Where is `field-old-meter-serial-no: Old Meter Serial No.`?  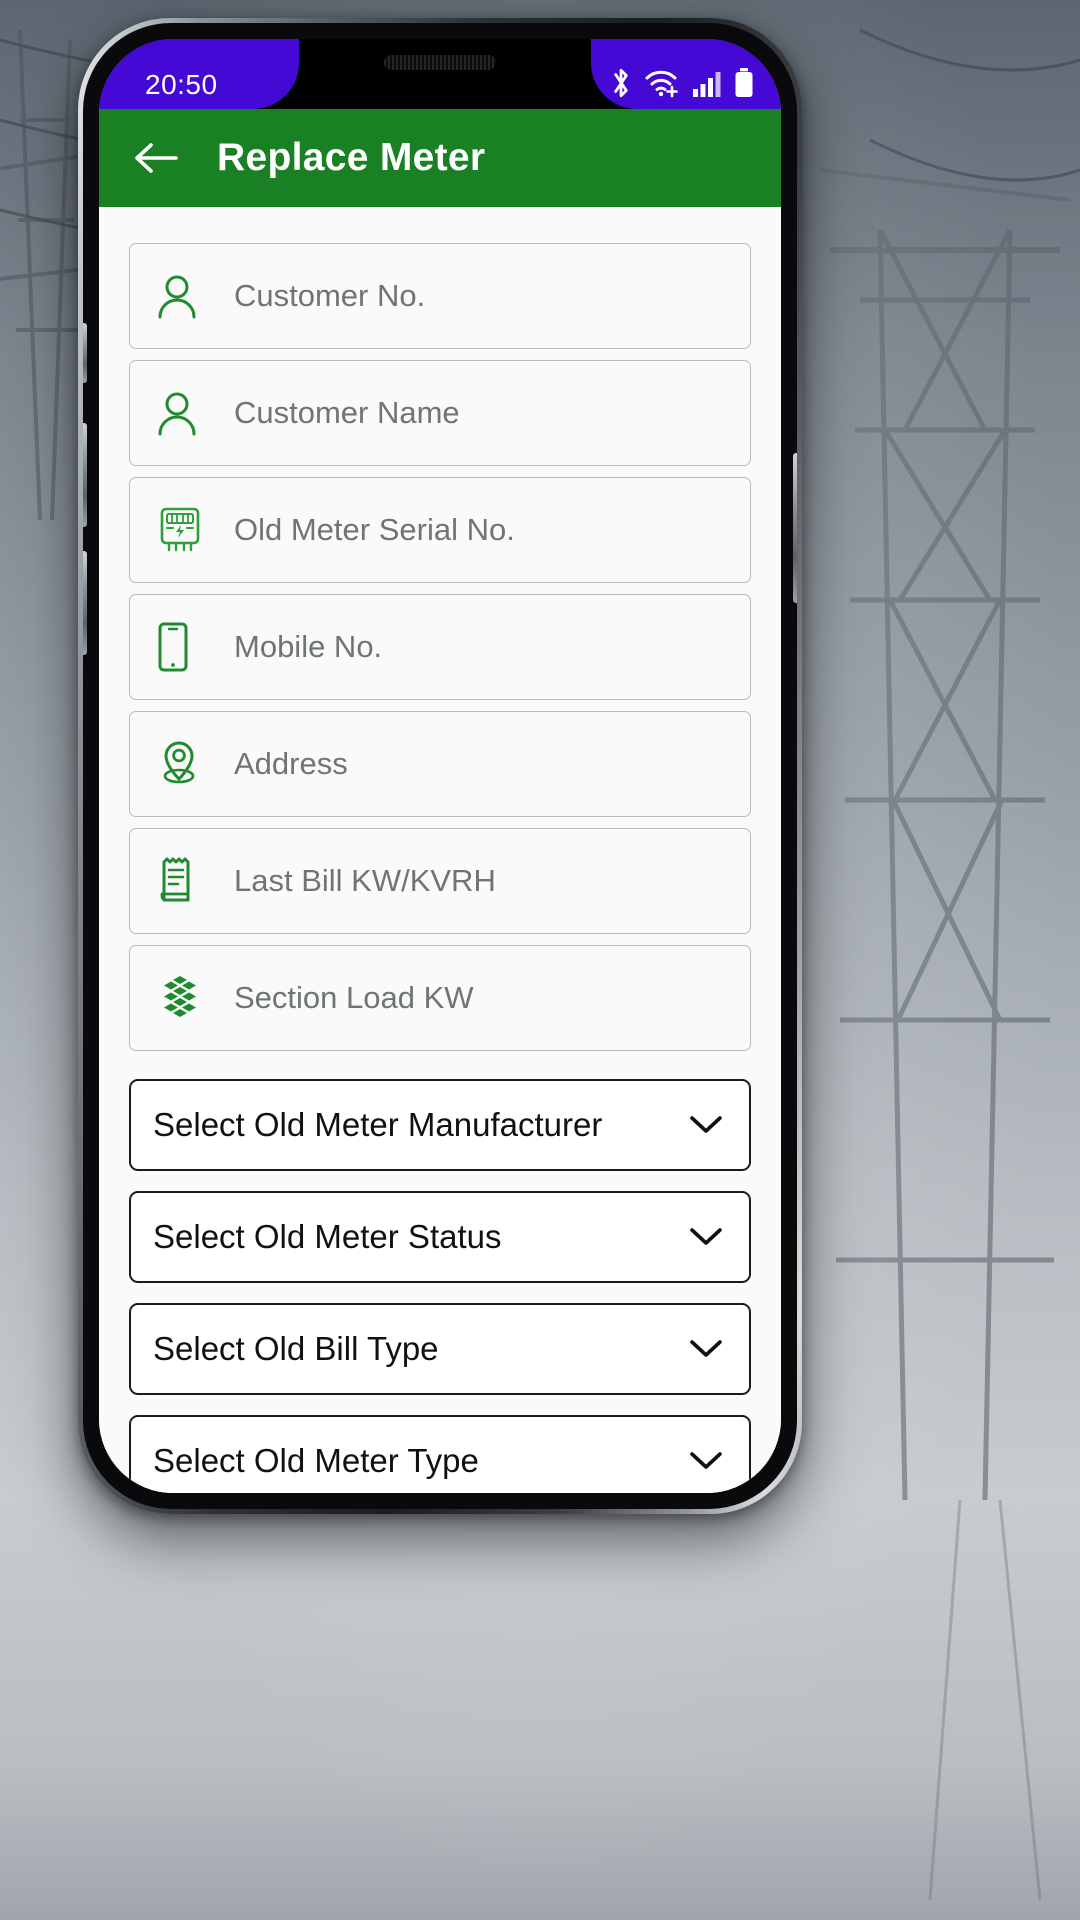 field-old-meter-serial-no: Old Meter Serial No. is located at coordinates (440, 530).